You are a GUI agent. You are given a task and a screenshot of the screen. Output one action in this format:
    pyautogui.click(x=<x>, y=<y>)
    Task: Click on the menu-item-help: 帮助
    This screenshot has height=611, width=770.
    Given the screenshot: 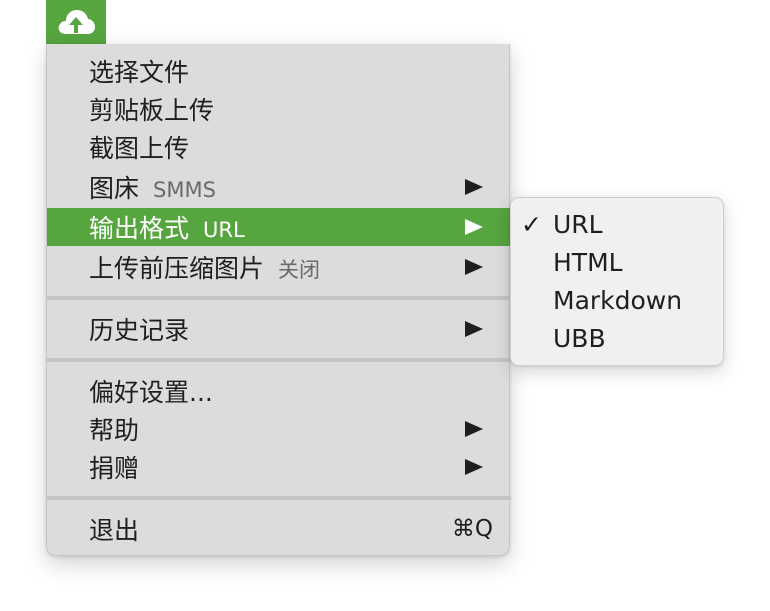 What is the action you would take?
    pyautogui.click(x=279, y=429)
    